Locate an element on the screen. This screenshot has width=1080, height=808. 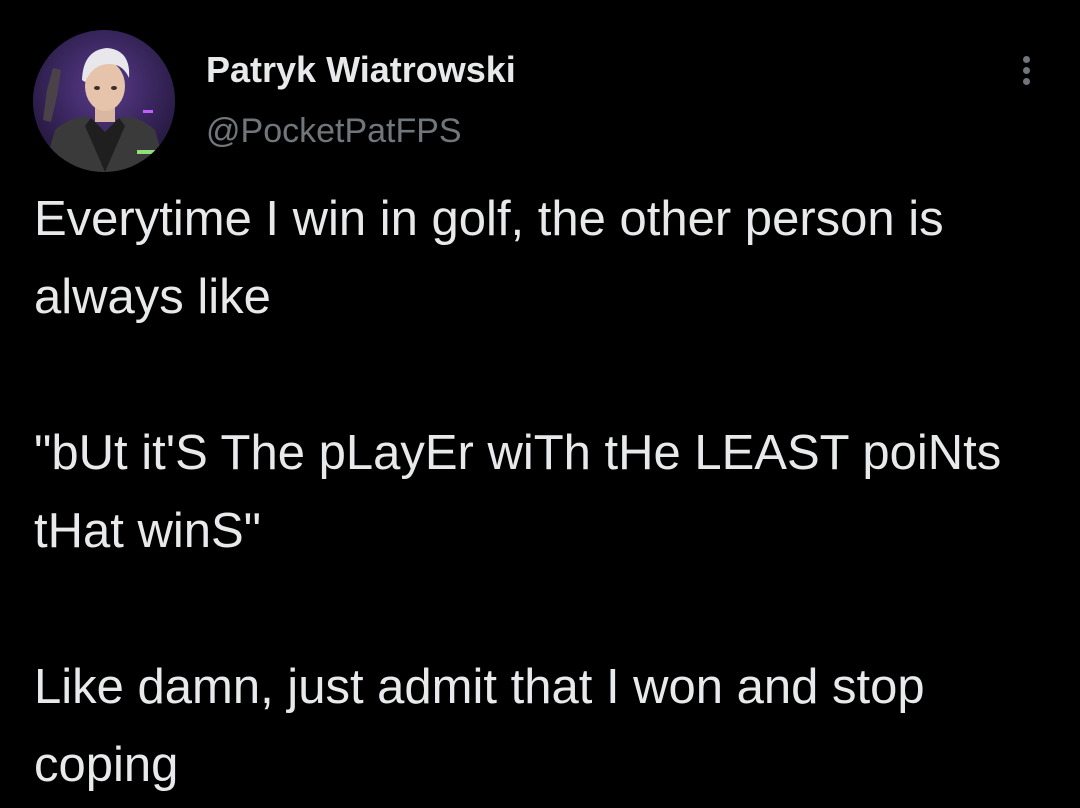
display-name: Patryk Wiatrowski is located at coordinates (361, 70).